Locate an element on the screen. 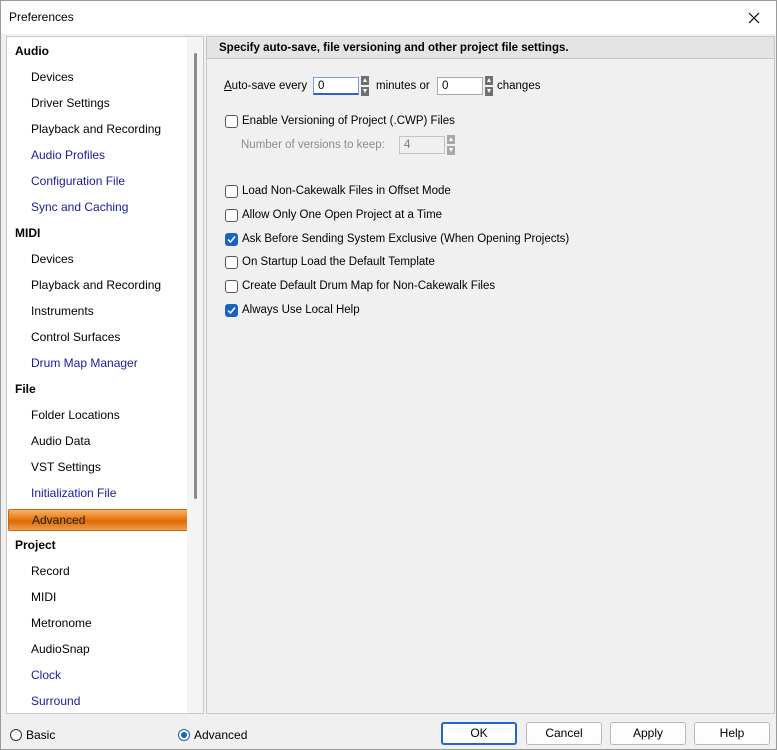 This screenshot has width=777, height=750. basic-mode-radio-row: Basic is located at coordinates (32, 735).